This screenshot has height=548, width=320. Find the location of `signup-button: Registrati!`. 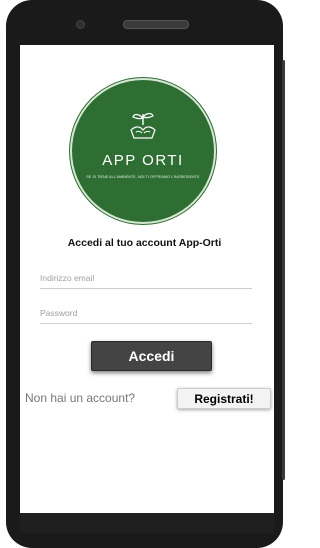

signup-button: Registrati! is located at coordinates (224, 398).